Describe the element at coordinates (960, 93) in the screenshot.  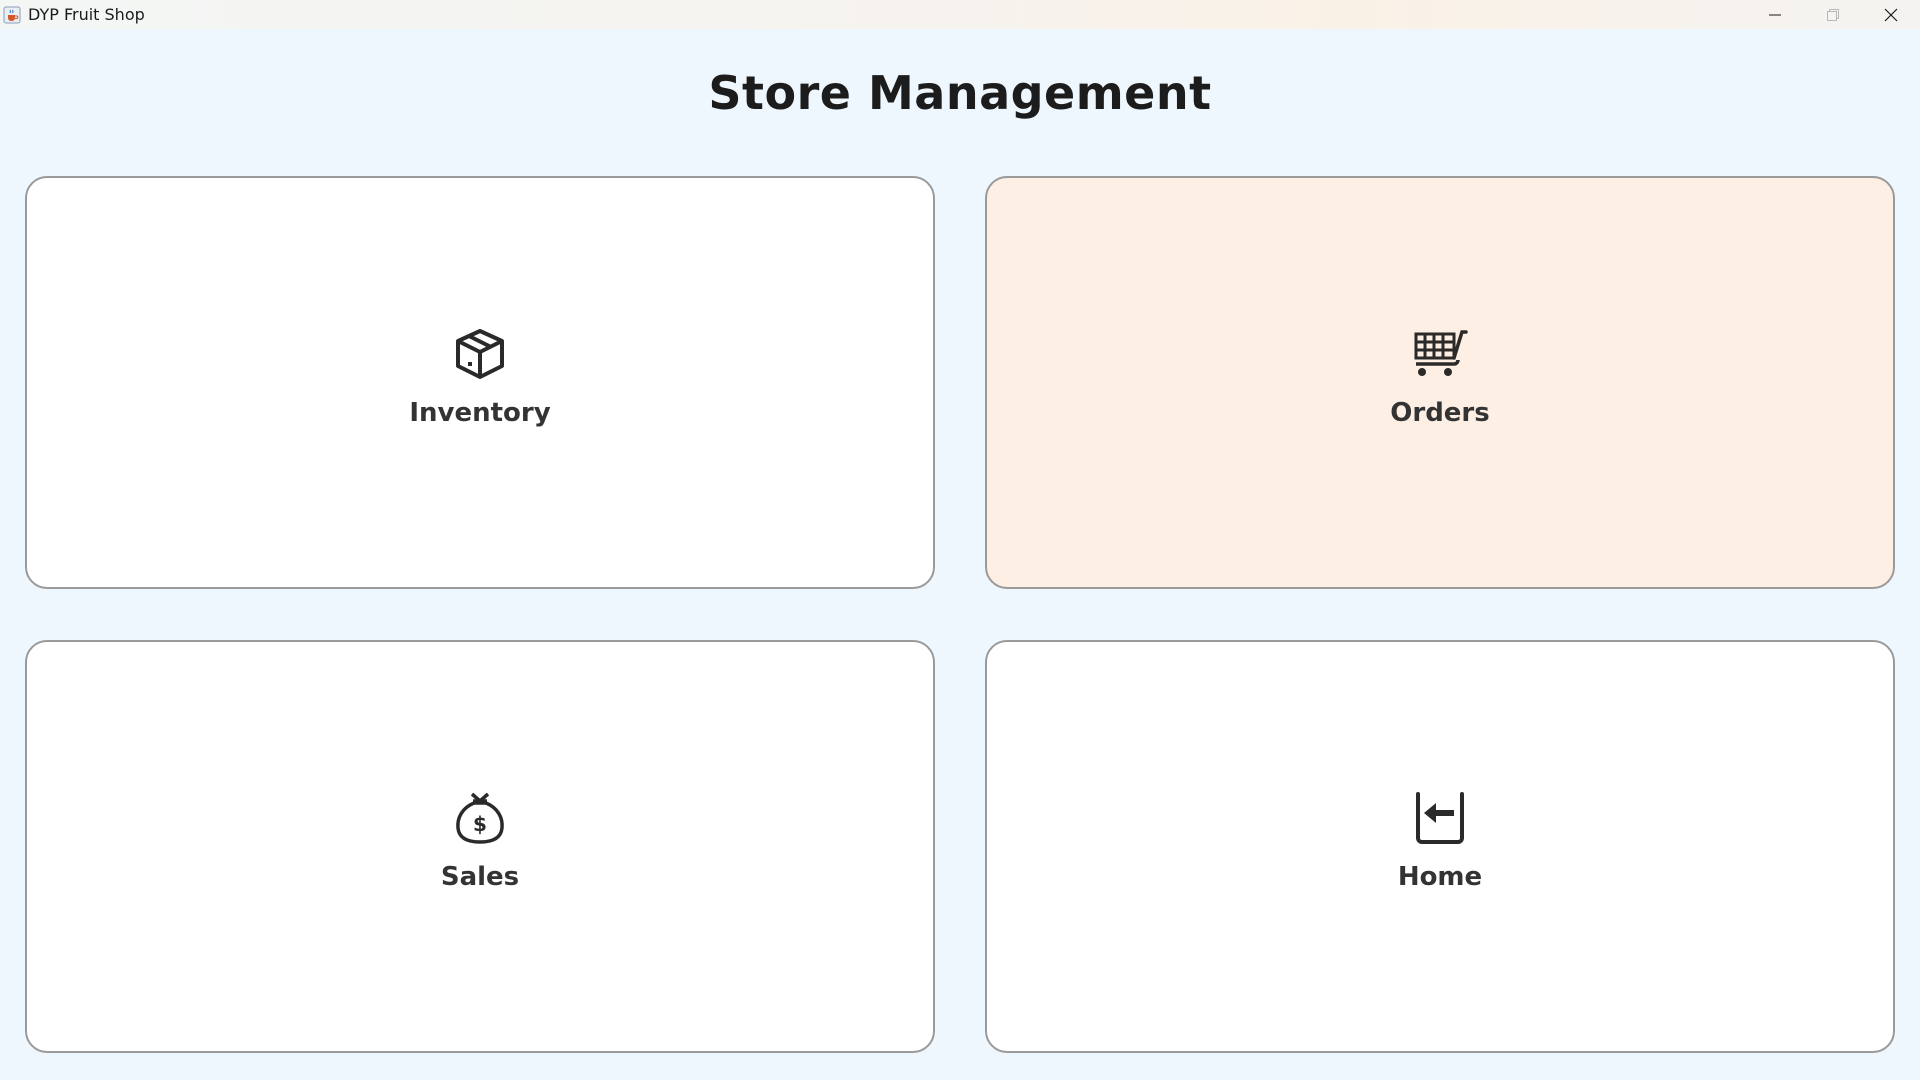
I see `page-title: Store Management` at that location.